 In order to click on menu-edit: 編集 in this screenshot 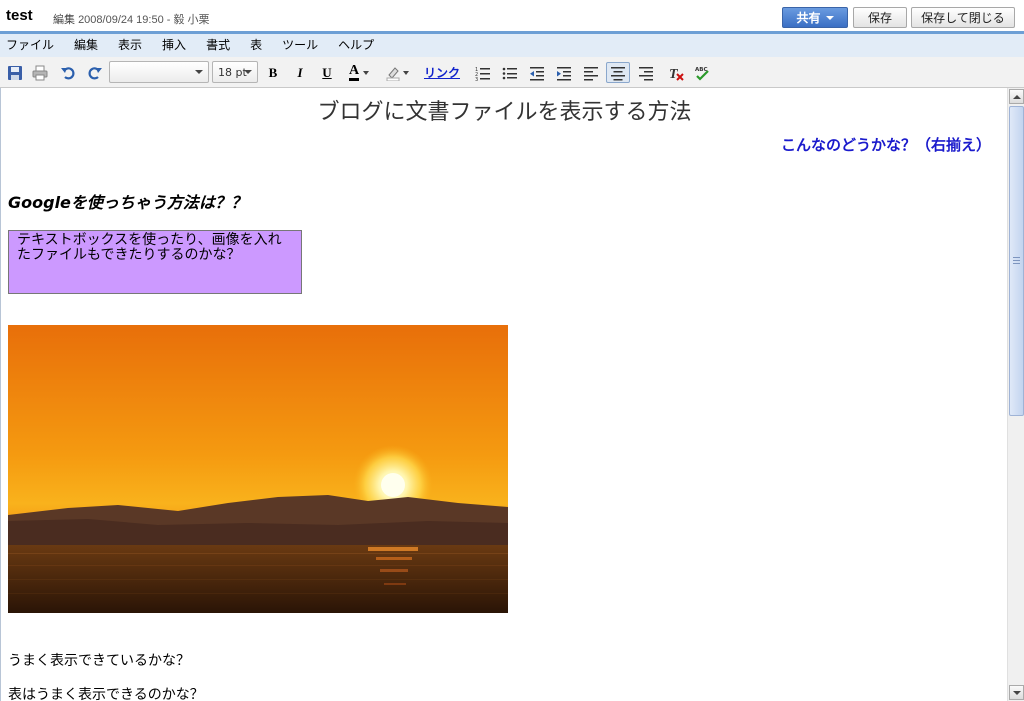, I will do `click(86, 45)`.